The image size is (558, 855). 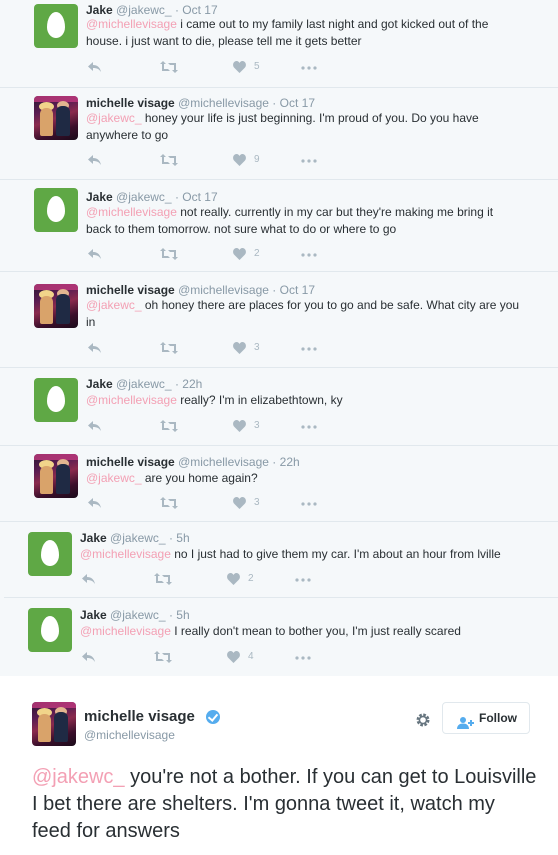 What do you see at coordinates (251, 578) in the screenshot?
I see `like-count: 2` at bounding box center [251, 578].